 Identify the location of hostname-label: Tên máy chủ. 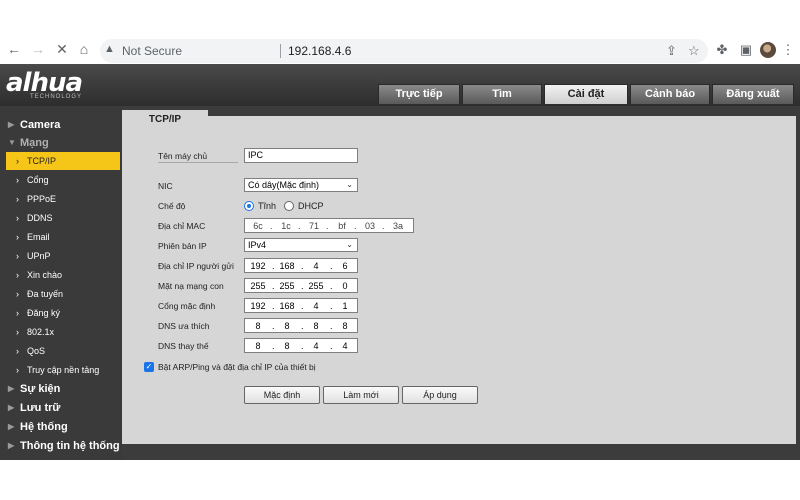
(183, 156).